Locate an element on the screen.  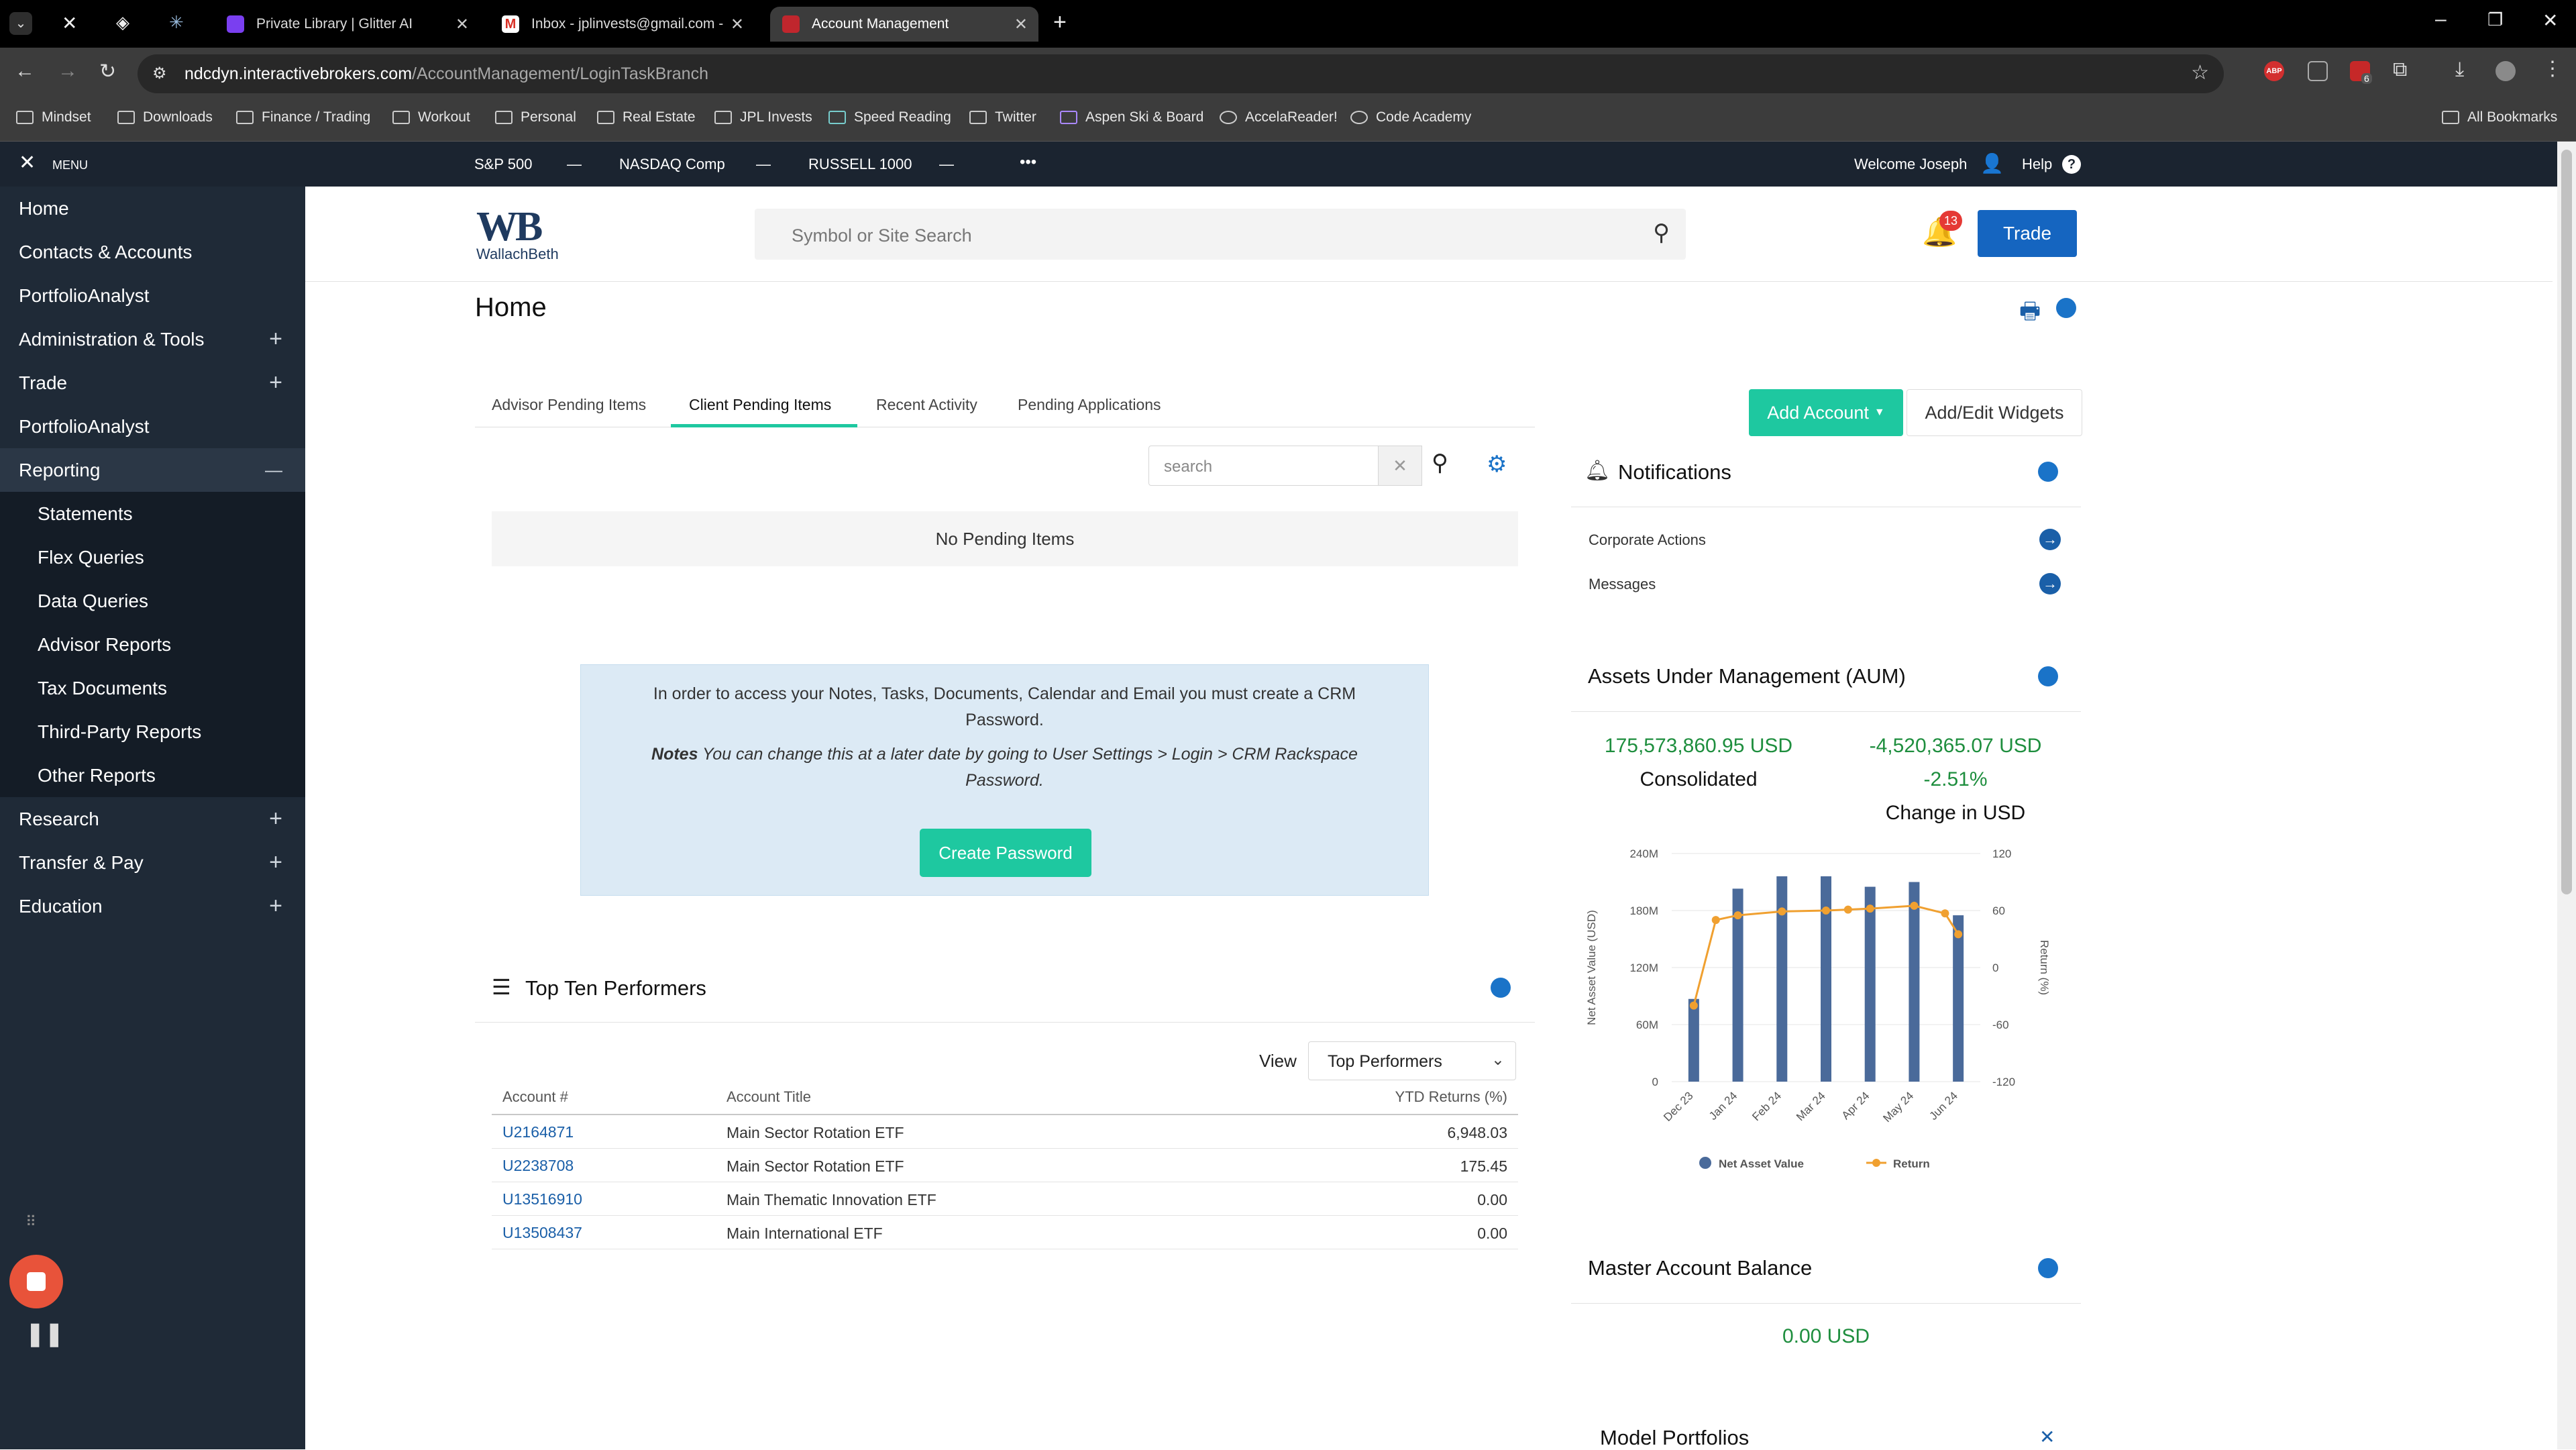
tab-pending-applications: Pending Applications is located at coordinates (1089, 405).